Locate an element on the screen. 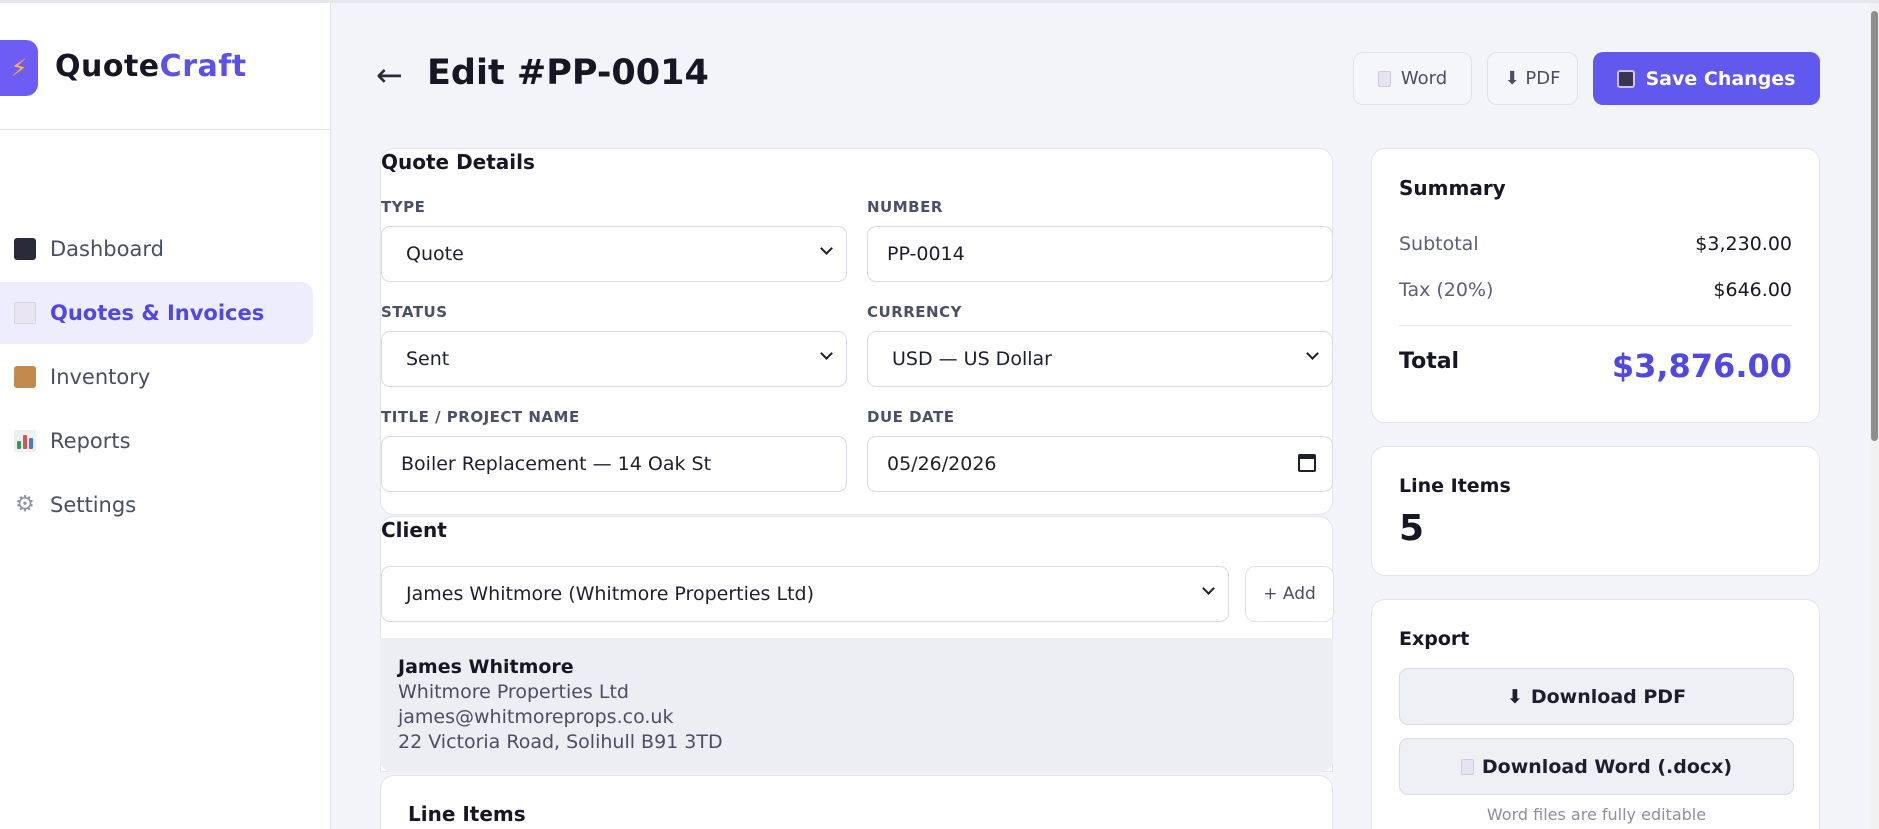 Image resolution: width=1879 pixels, height=829 pixels. line-items-card-title: Line Items is located at coordinates (1455, 486).